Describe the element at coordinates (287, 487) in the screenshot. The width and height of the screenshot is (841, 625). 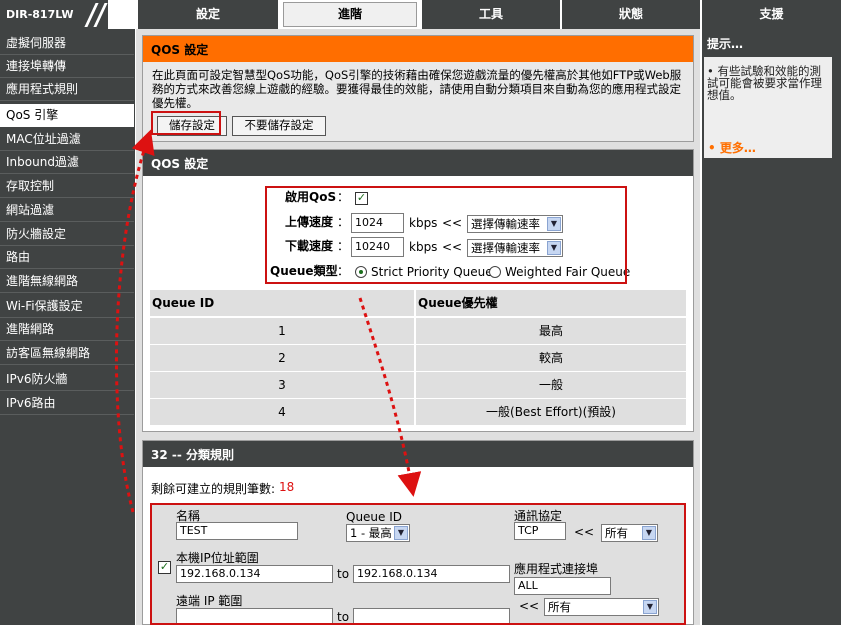
I see `remaining-rules-count: 18` at that location.